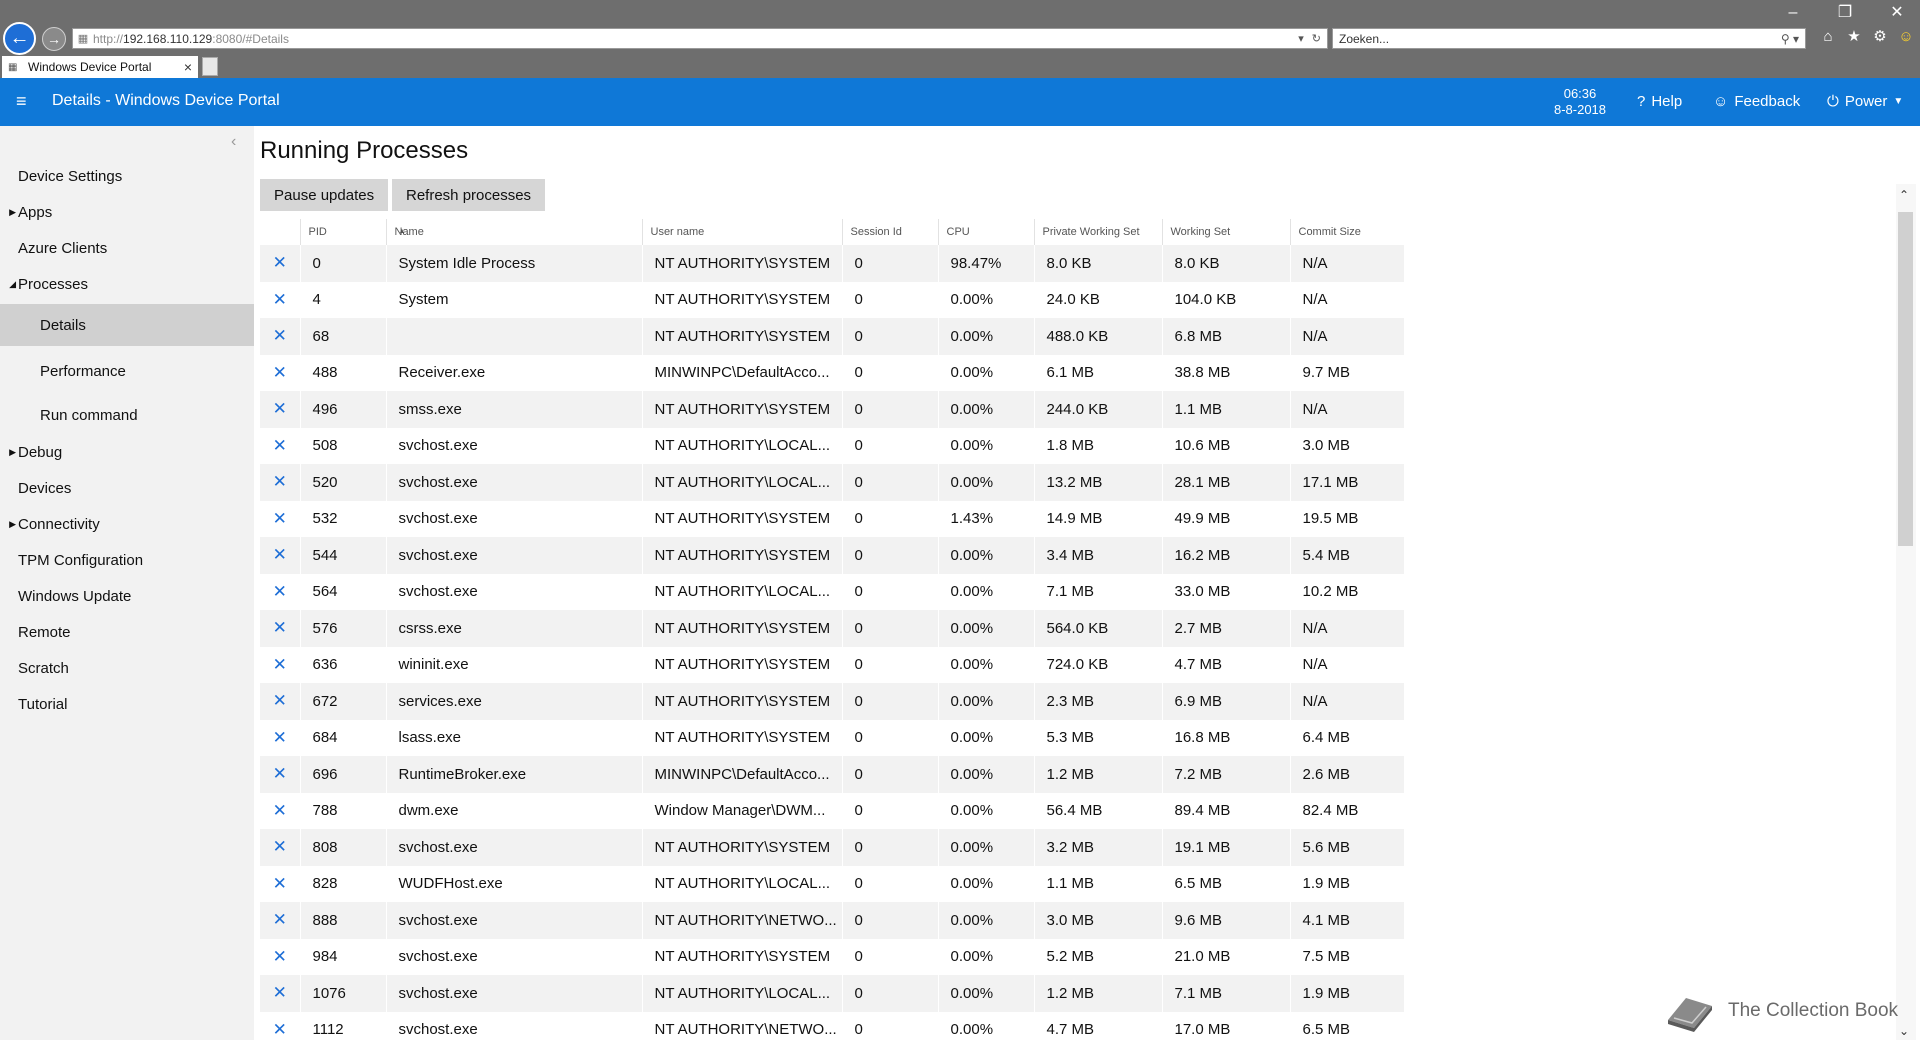 This screenshot has width=1920, height=1048. What do you see at coordinates (127, 704) in the screenshot?
I see `sidebar-item-tutorial: Tutorial` at bounding box center [127, 704].